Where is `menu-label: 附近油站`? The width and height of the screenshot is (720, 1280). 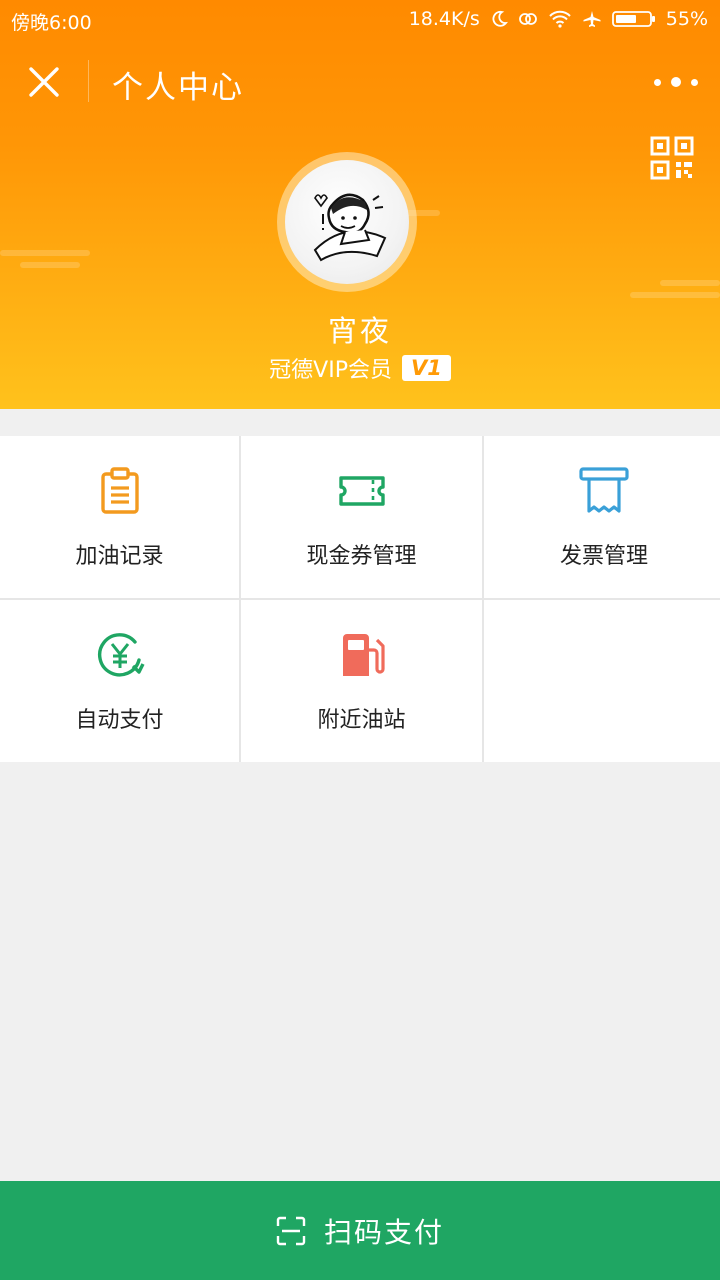 menu-label: 附近油站 is located at coordinates (361, 720).